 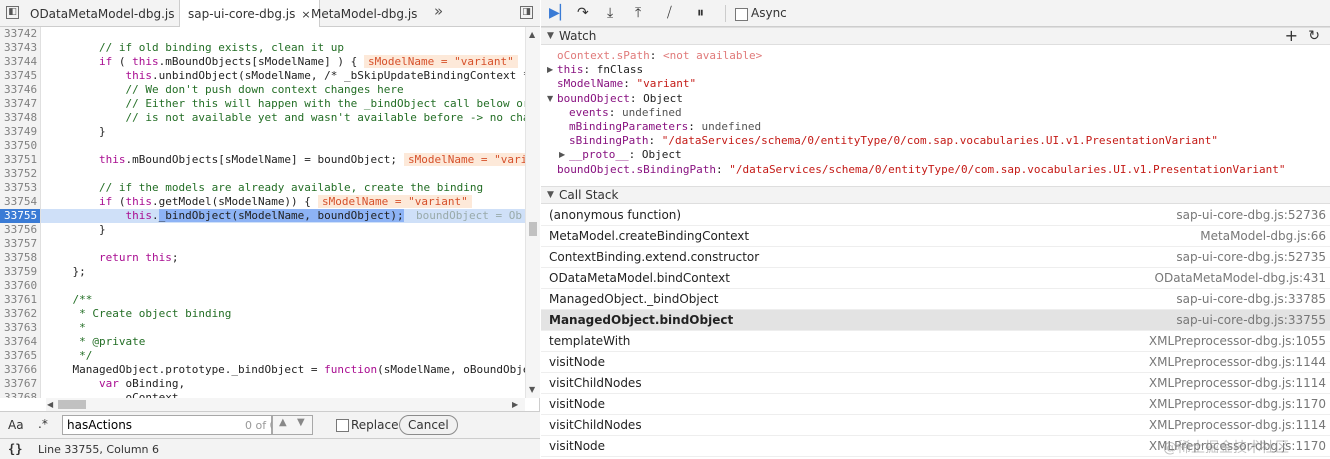 I want to click on more-tabs-icon: », so click(x=438, y=11).